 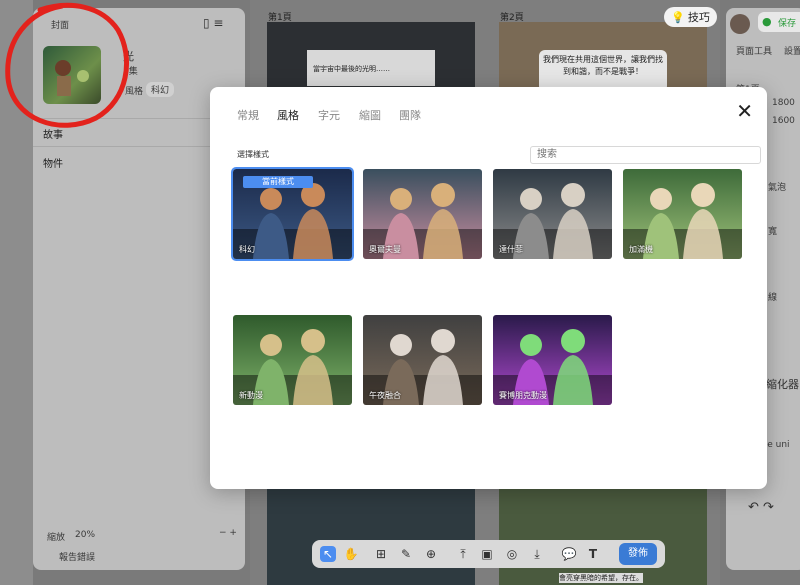 What do you see at coordinates (385, 249) in the screenshot?
I see `style-card-label: 奧爾夫曼` at bounding box center [385, 249].